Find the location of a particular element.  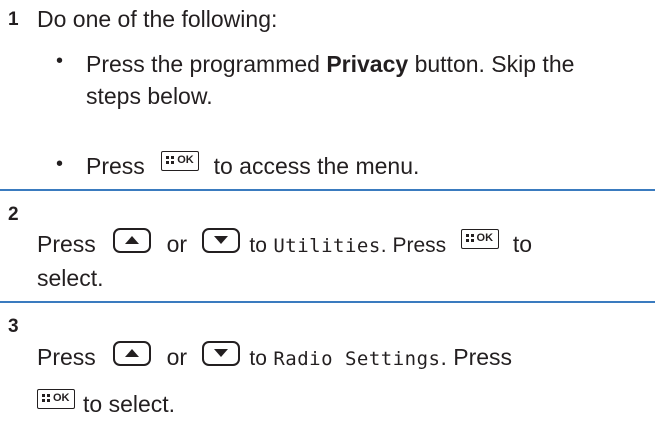

step-2-to: to is located at coordinates (258, 245).